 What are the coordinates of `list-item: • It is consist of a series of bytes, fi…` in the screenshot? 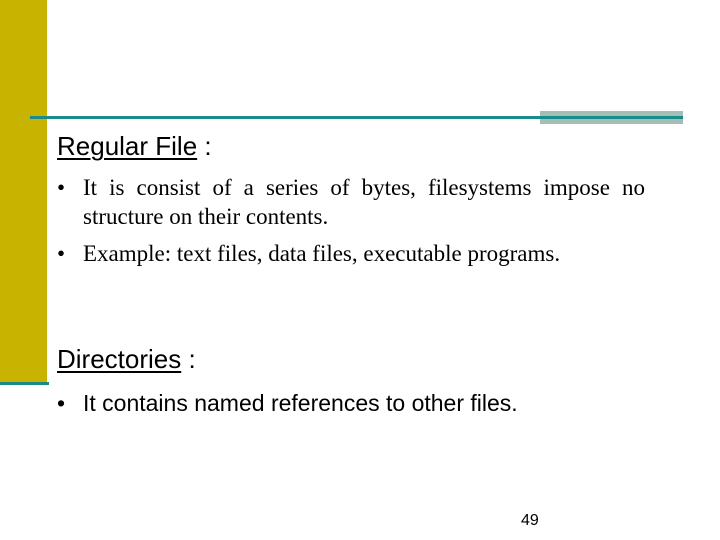 It's located at (351, 202).